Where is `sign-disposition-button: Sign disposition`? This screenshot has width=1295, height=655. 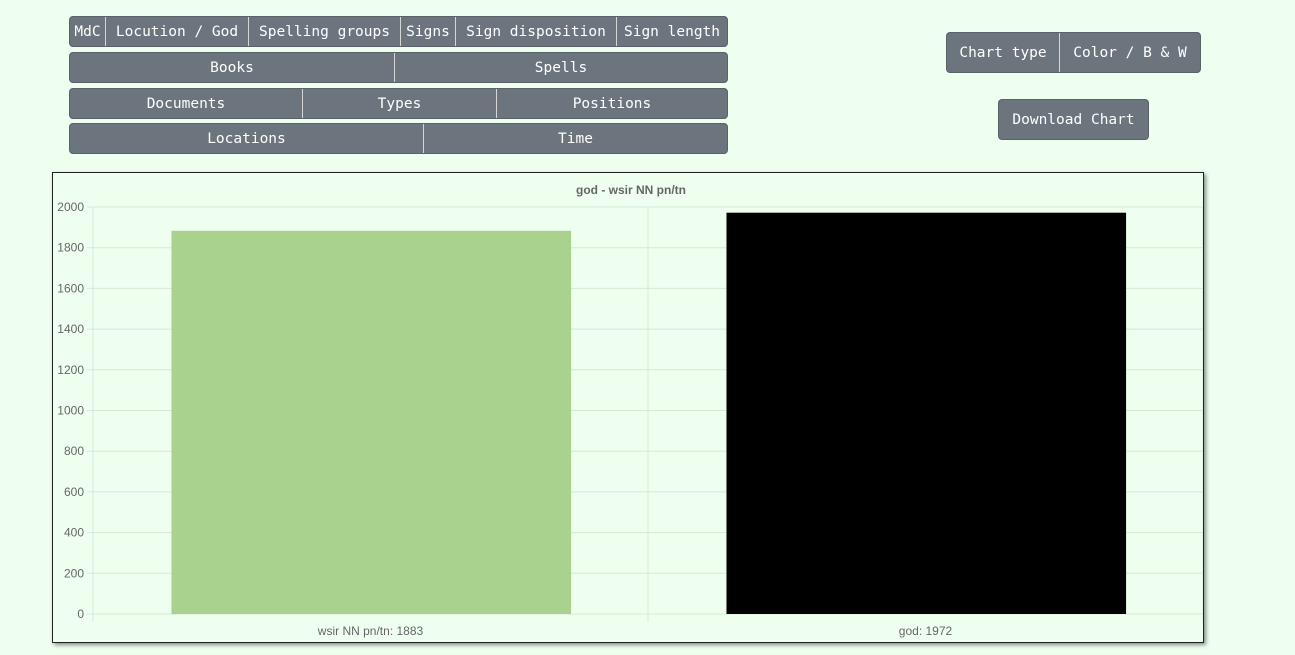
sign-disposition-button: Sign disposition is located at coordinates (536, 31).